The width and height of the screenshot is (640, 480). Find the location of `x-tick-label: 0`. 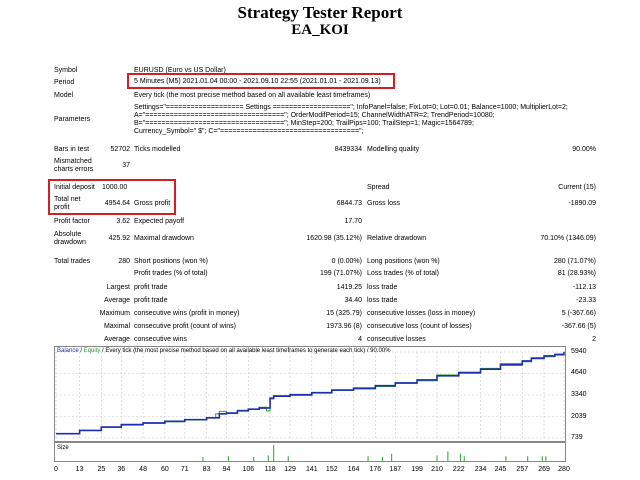

x-tick-label: 0 is located at coordinates (56, 469).